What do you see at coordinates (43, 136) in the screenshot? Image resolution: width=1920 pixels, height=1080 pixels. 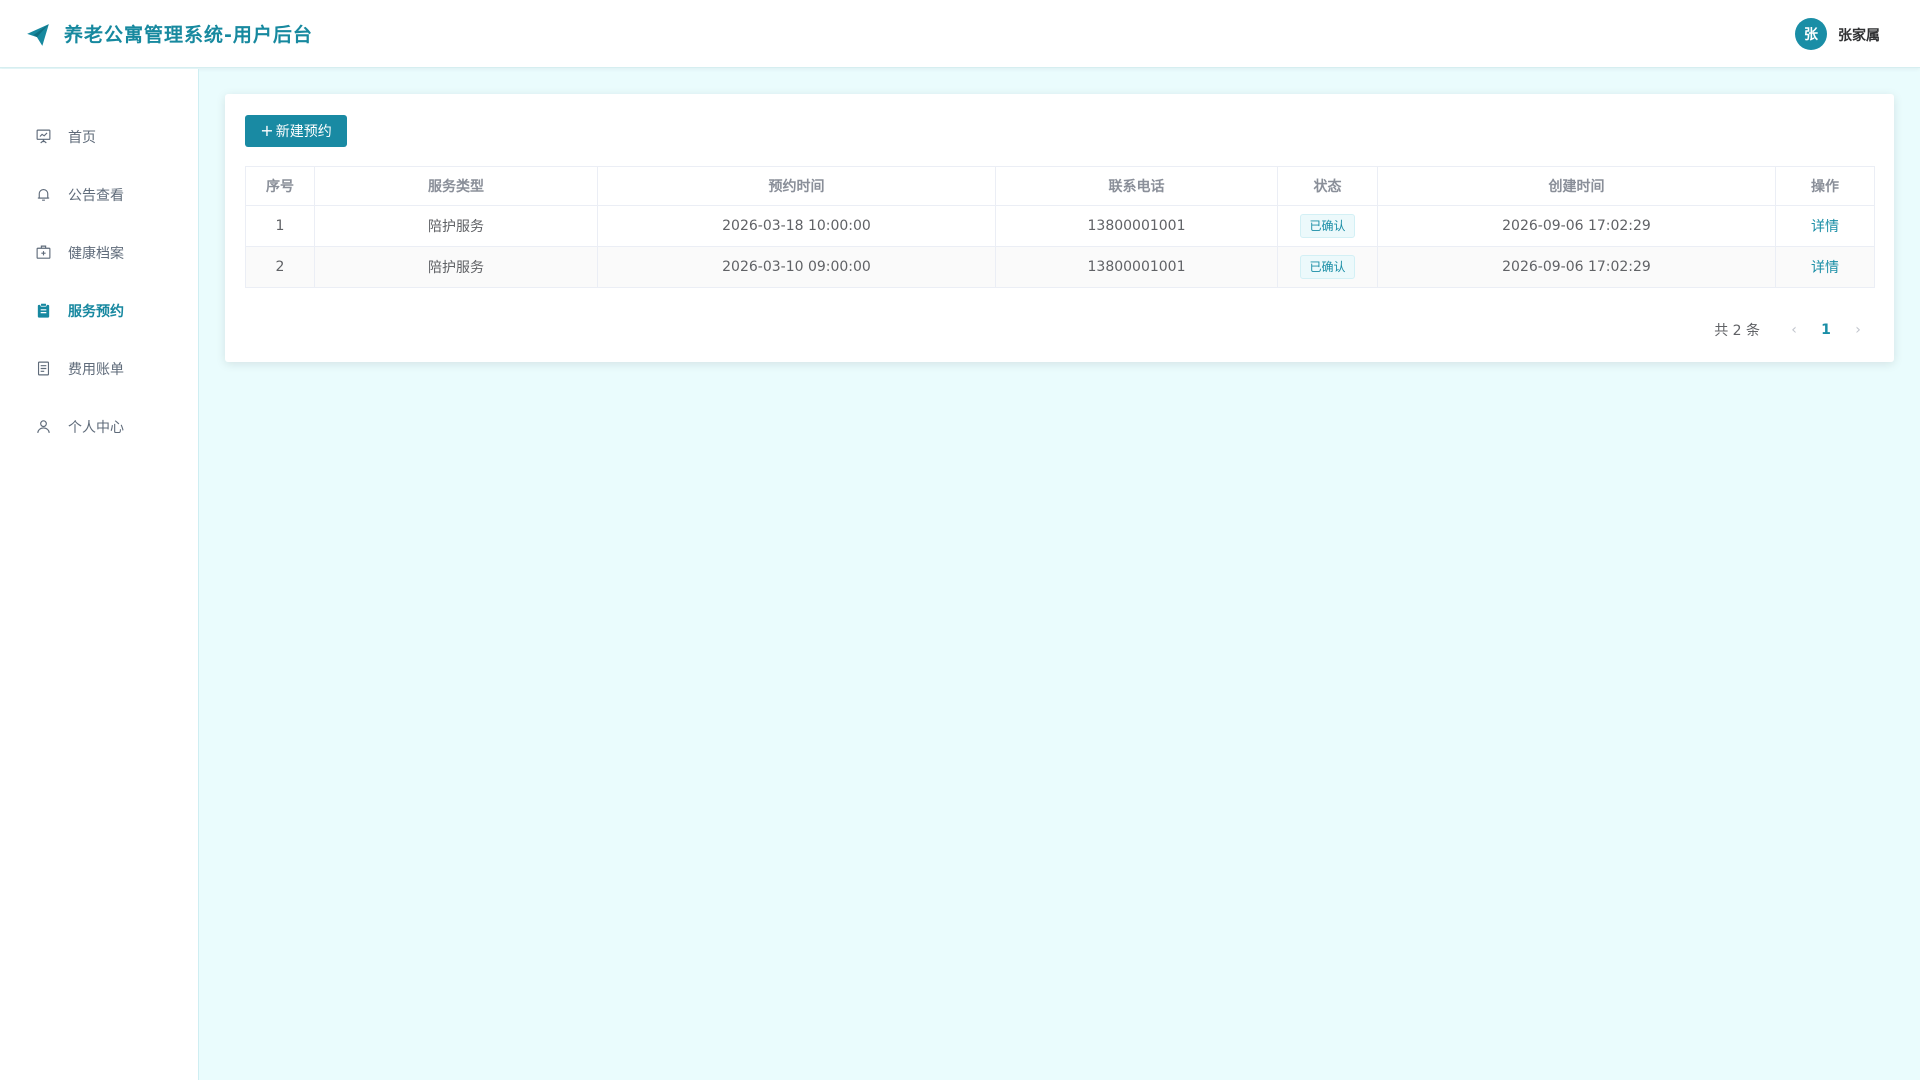 I see `presentation-chart-icon` at bounding box center [43, 136].